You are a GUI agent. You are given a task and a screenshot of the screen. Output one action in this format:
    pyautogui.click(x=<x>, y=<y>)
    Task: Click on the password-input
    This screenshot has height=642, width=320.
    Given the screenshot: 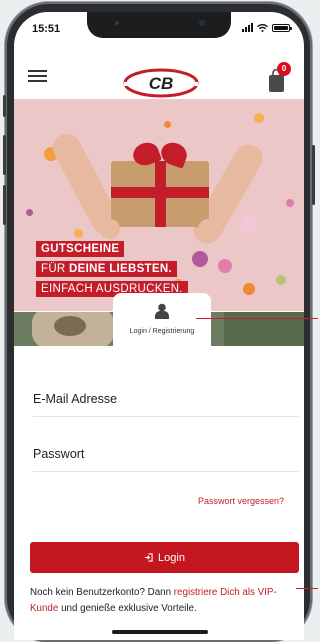 What is the action you would take?
    pyautogui.click(x=166, y=454)
    